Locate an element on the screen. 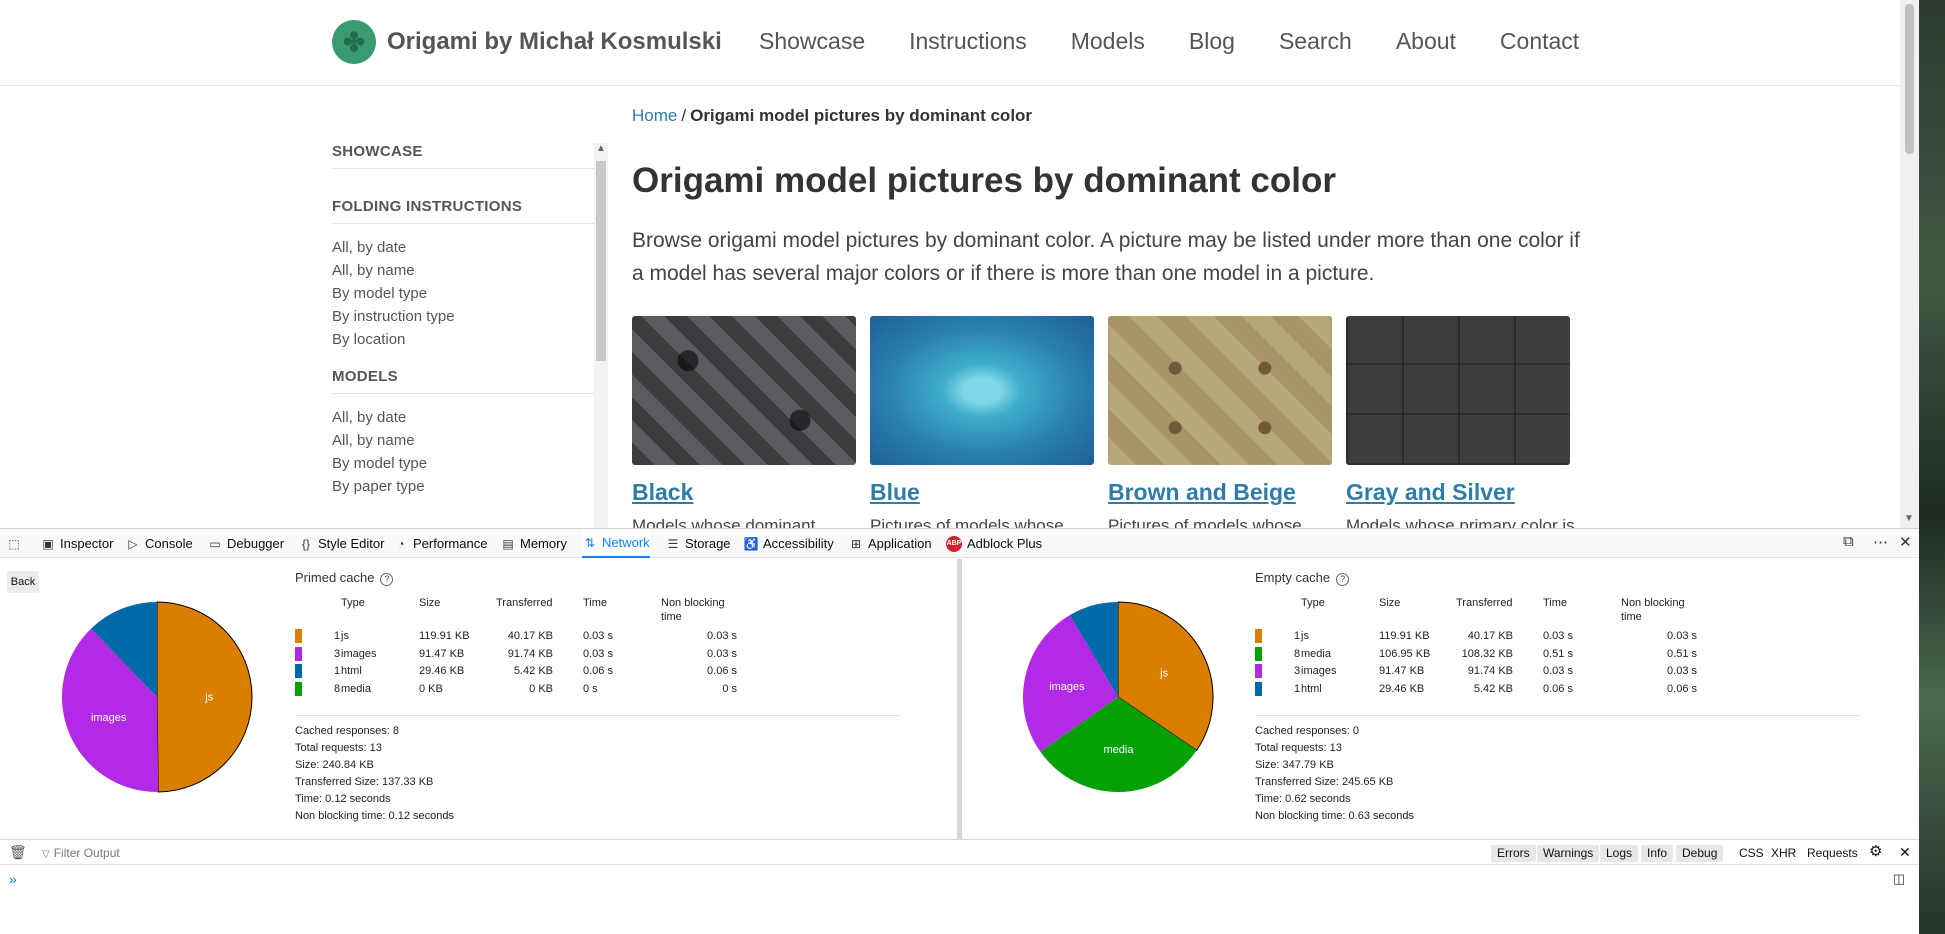  primed-cache-pie-chart: js images is located at coordinates (157, 697).